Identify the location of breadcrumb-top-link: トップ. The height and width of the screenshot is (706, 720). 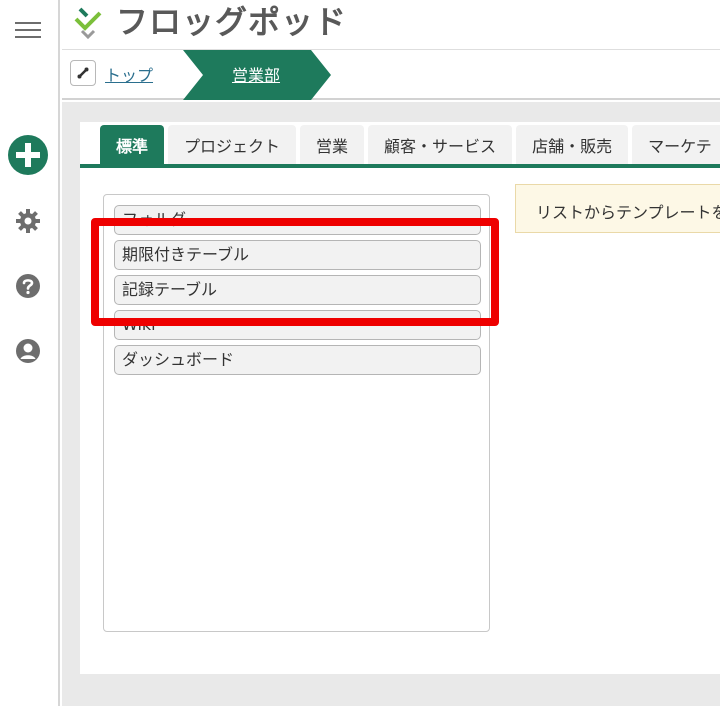
(129, 74).